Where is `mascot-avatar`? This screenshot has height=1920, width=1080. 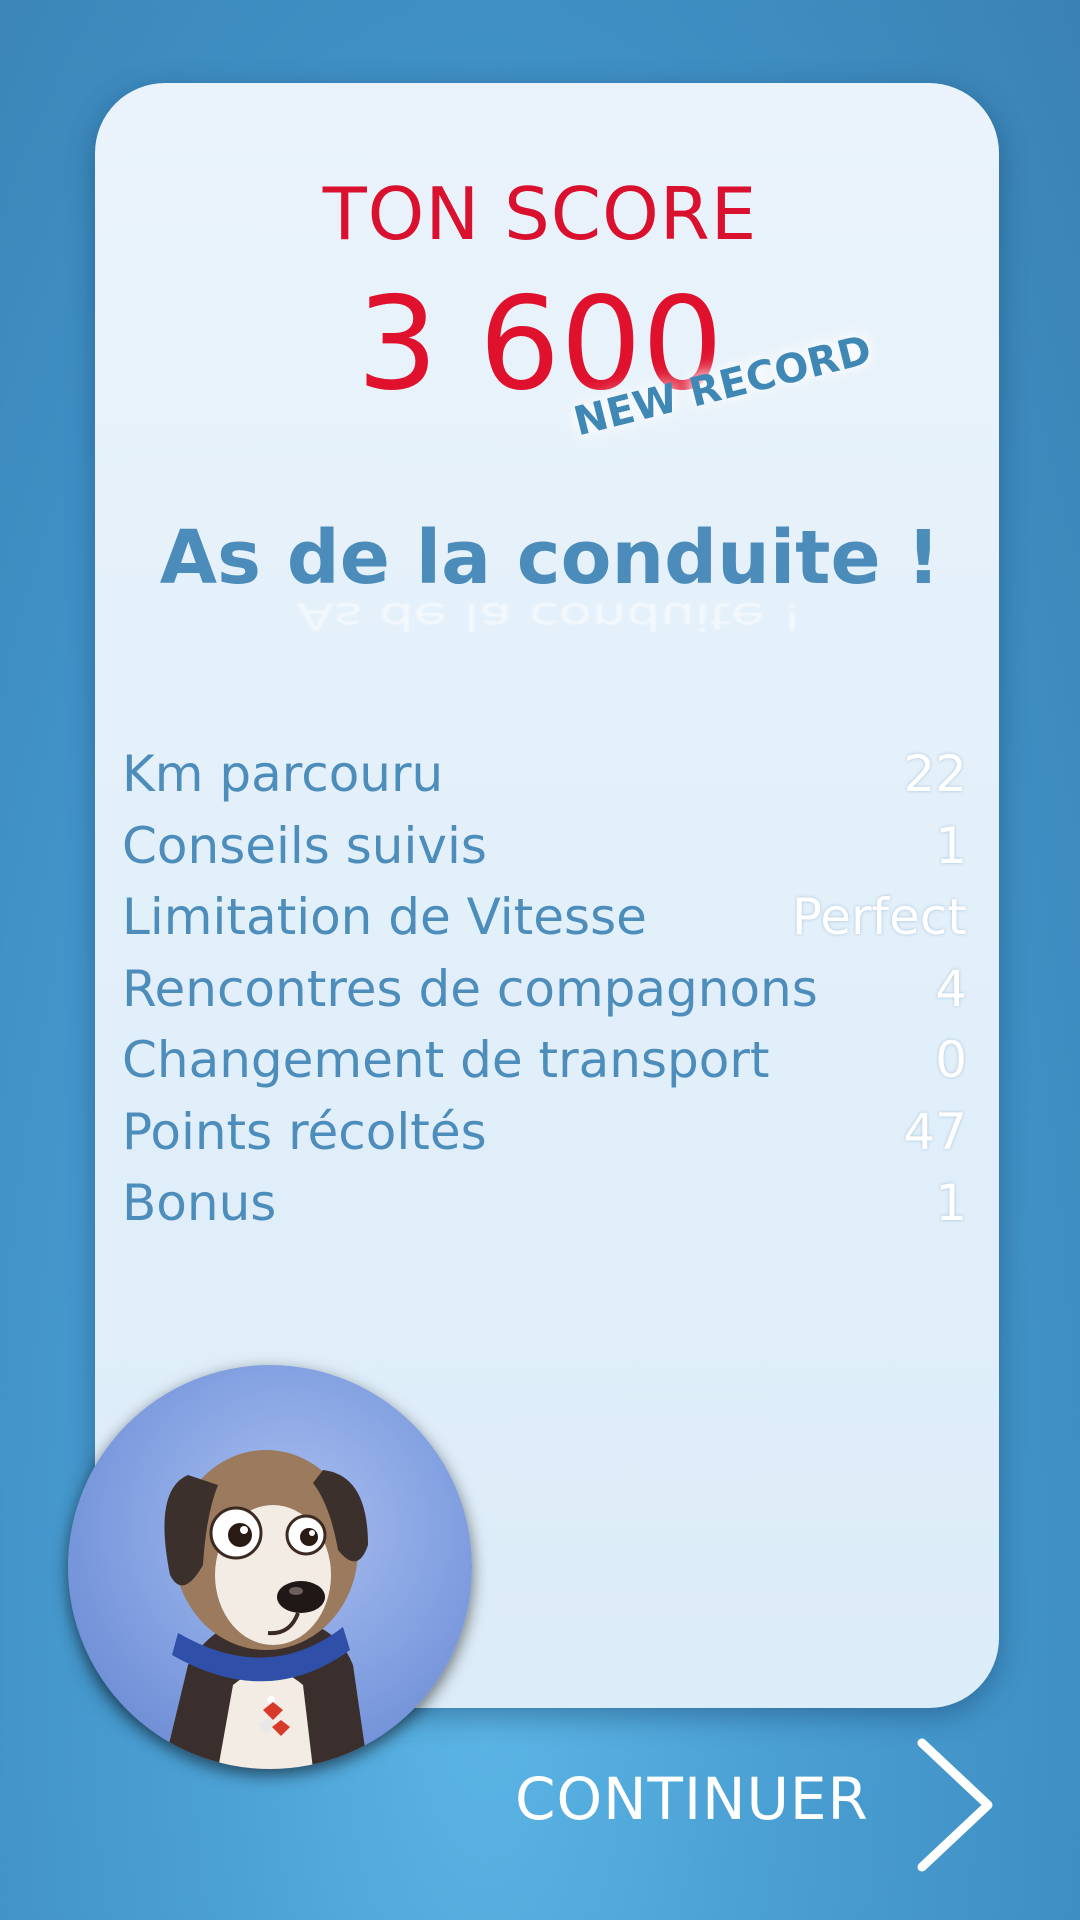 mascot-avatar is located at coordinates (270, 1567).